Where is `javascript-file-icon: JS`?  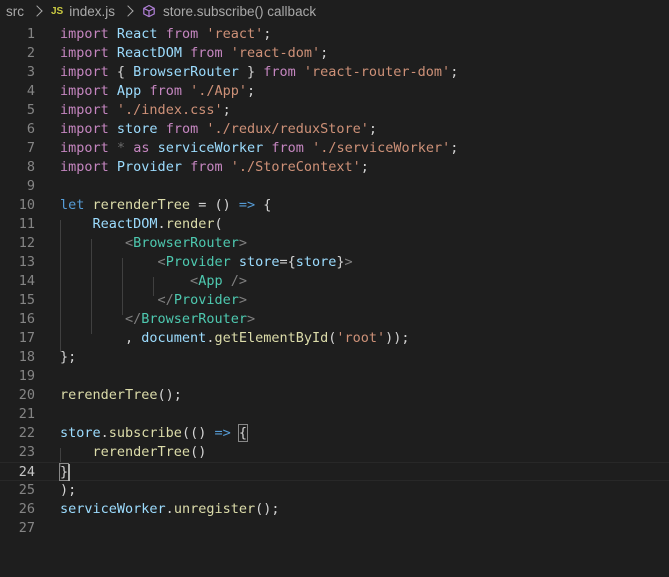
javascript-file-icon: JS is located at coordinates (57, 11).